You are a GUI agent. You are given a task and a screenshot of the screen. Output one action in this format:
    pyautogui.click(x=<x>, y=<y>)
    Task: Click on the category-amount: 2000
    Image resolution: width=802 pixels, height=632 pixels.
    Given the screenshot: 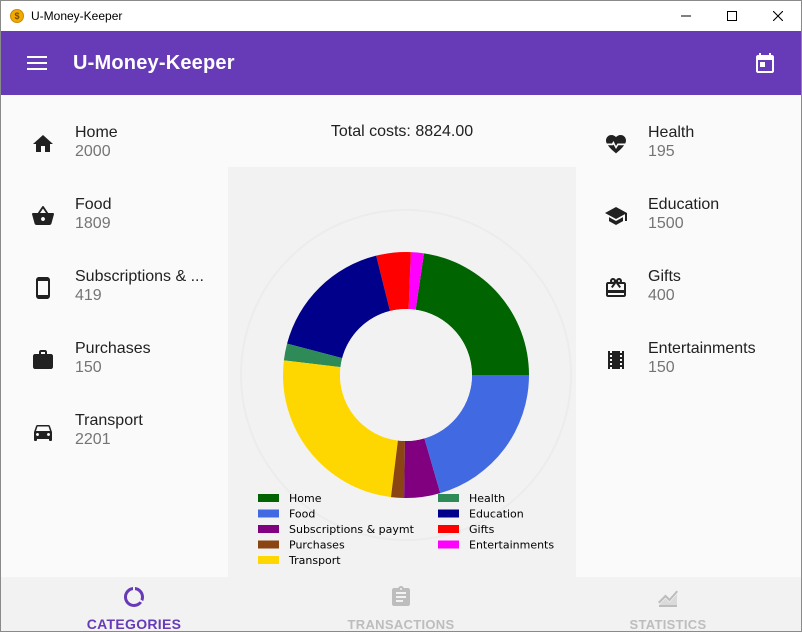 What is the action you would take?
    pyautogui.click(x=93, y=151)
    